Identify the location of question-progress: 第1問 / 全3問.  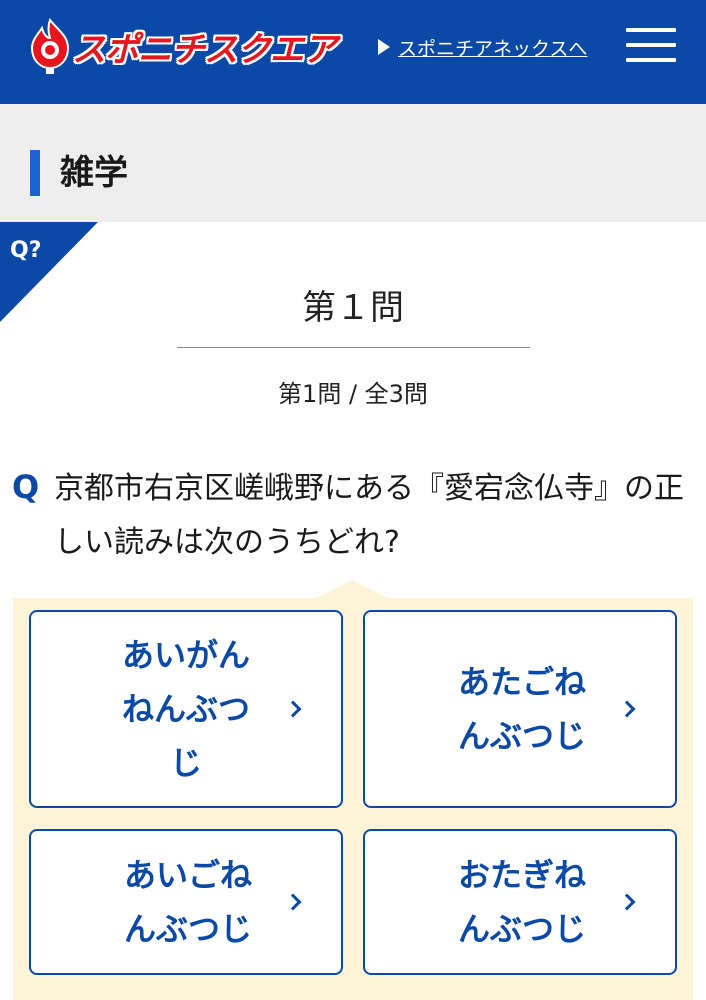
(353, 394).